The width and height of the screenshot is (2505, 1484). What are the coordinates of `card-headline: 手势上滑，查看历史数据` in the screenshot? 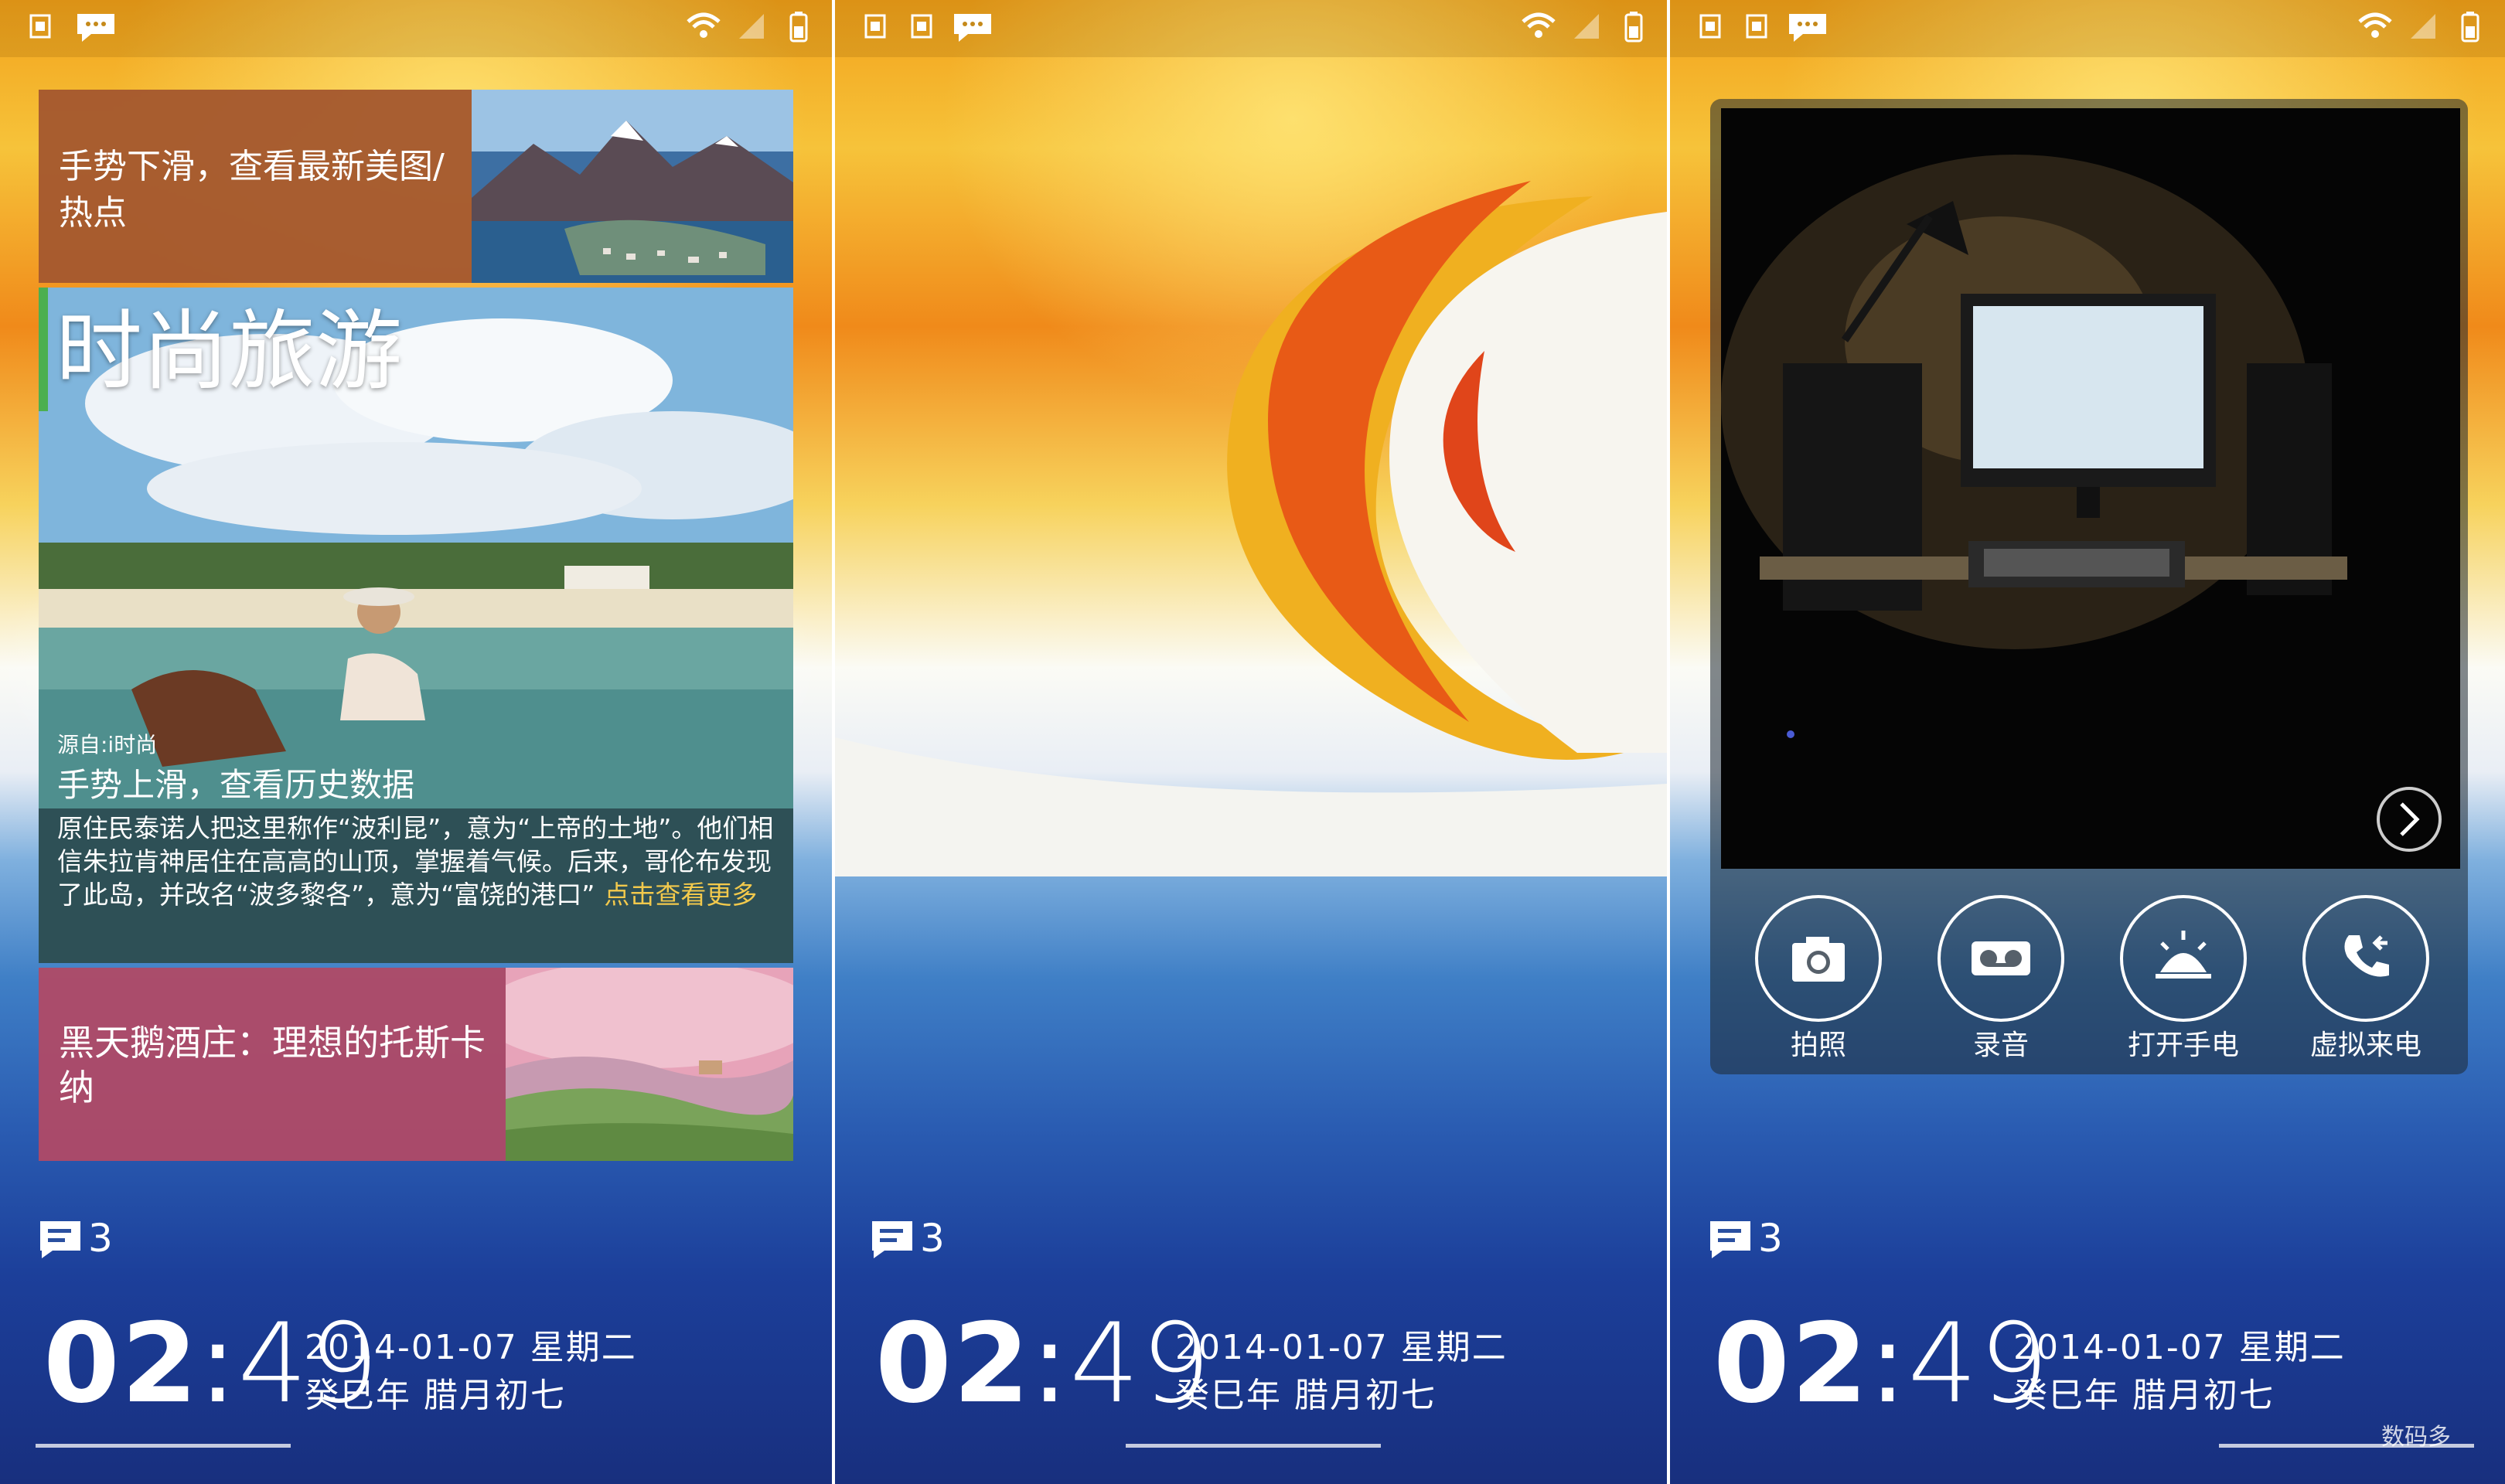 It's located at (236, 785).